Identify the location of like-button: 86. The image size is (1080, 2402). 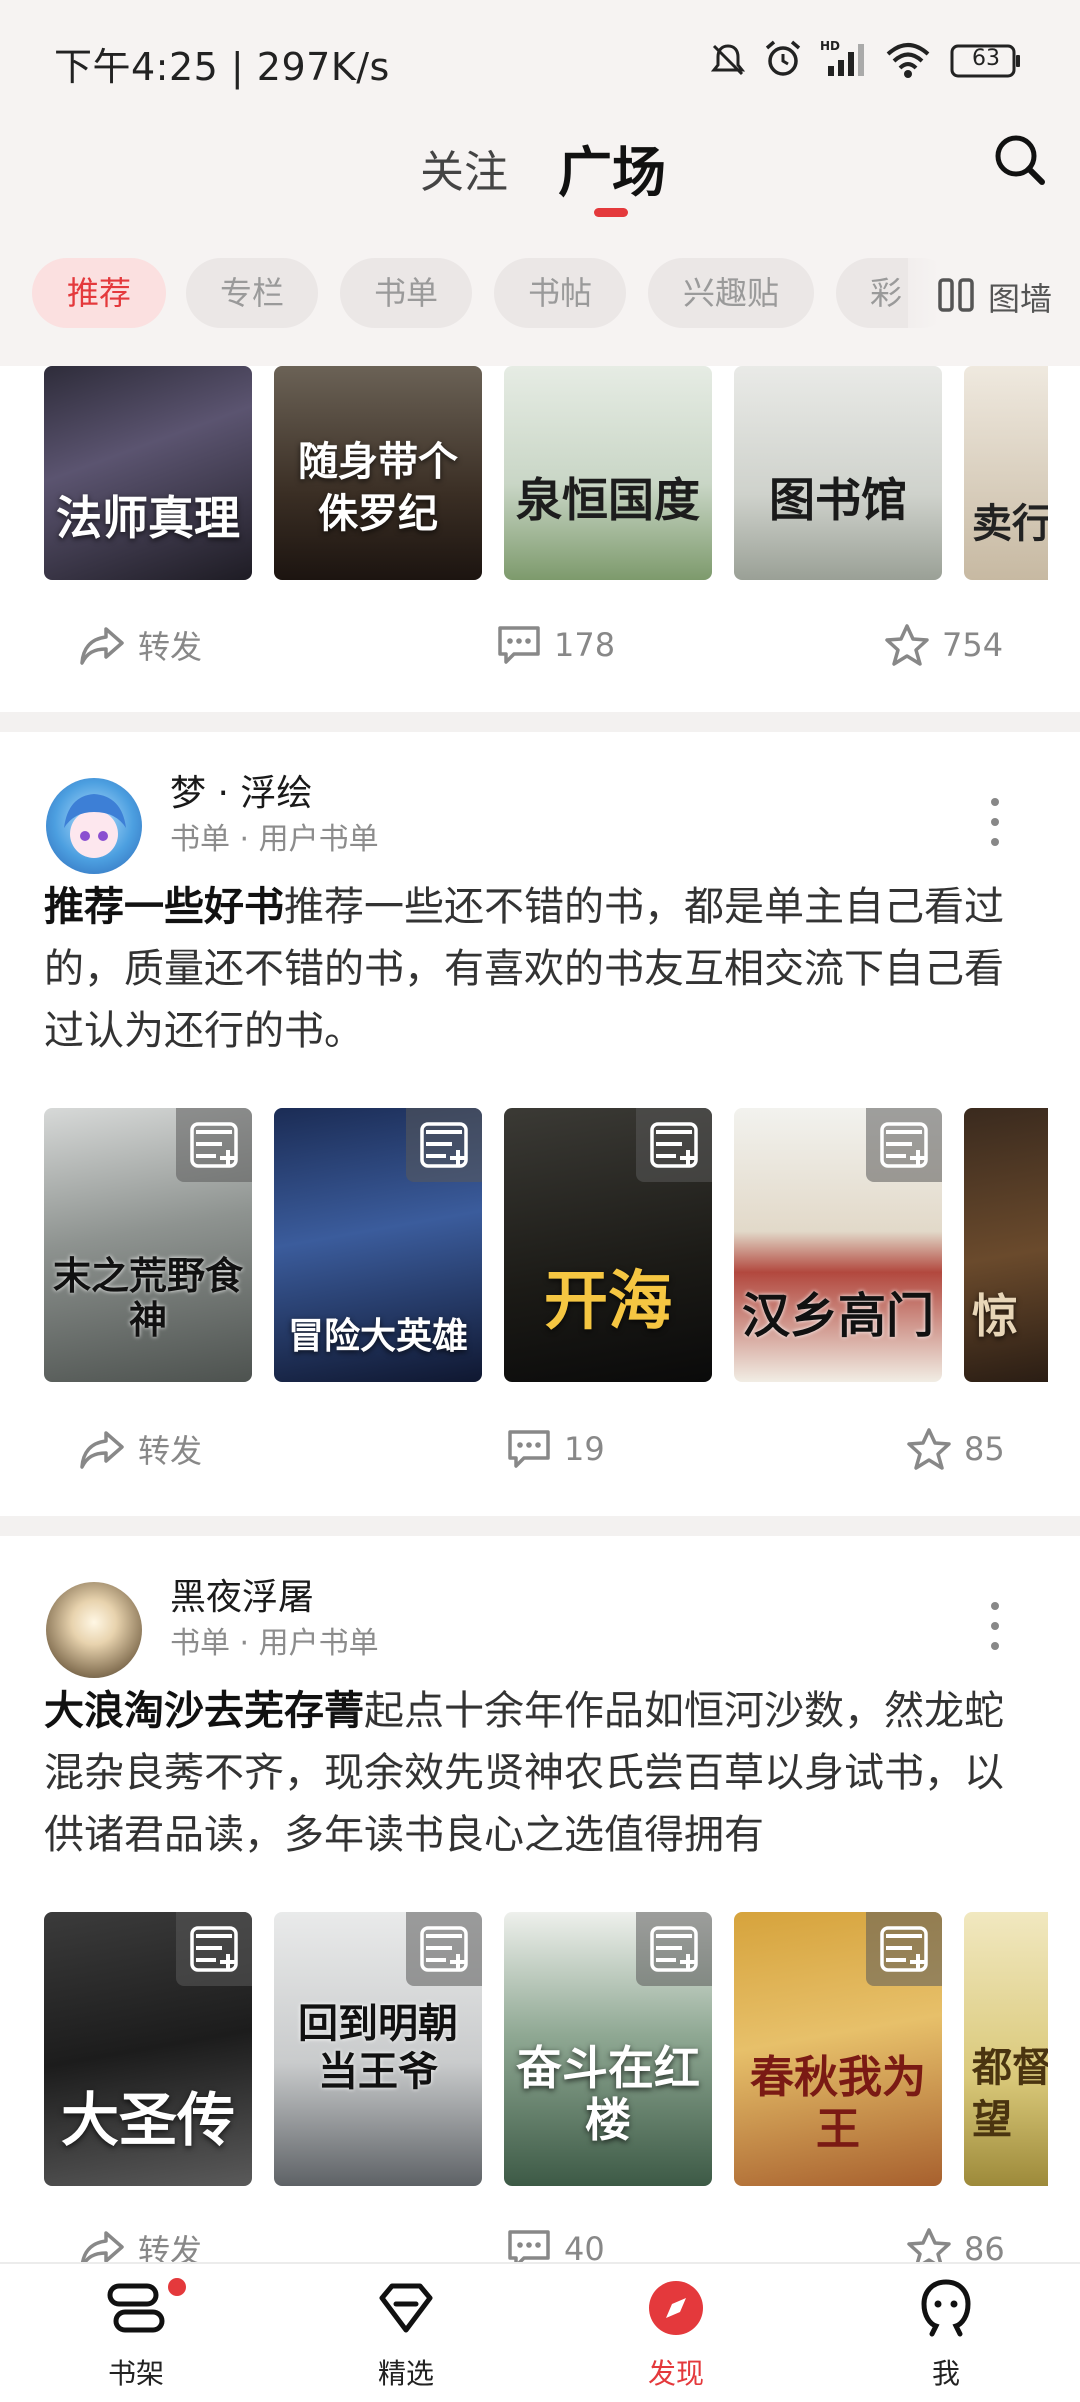
(955, 2233).